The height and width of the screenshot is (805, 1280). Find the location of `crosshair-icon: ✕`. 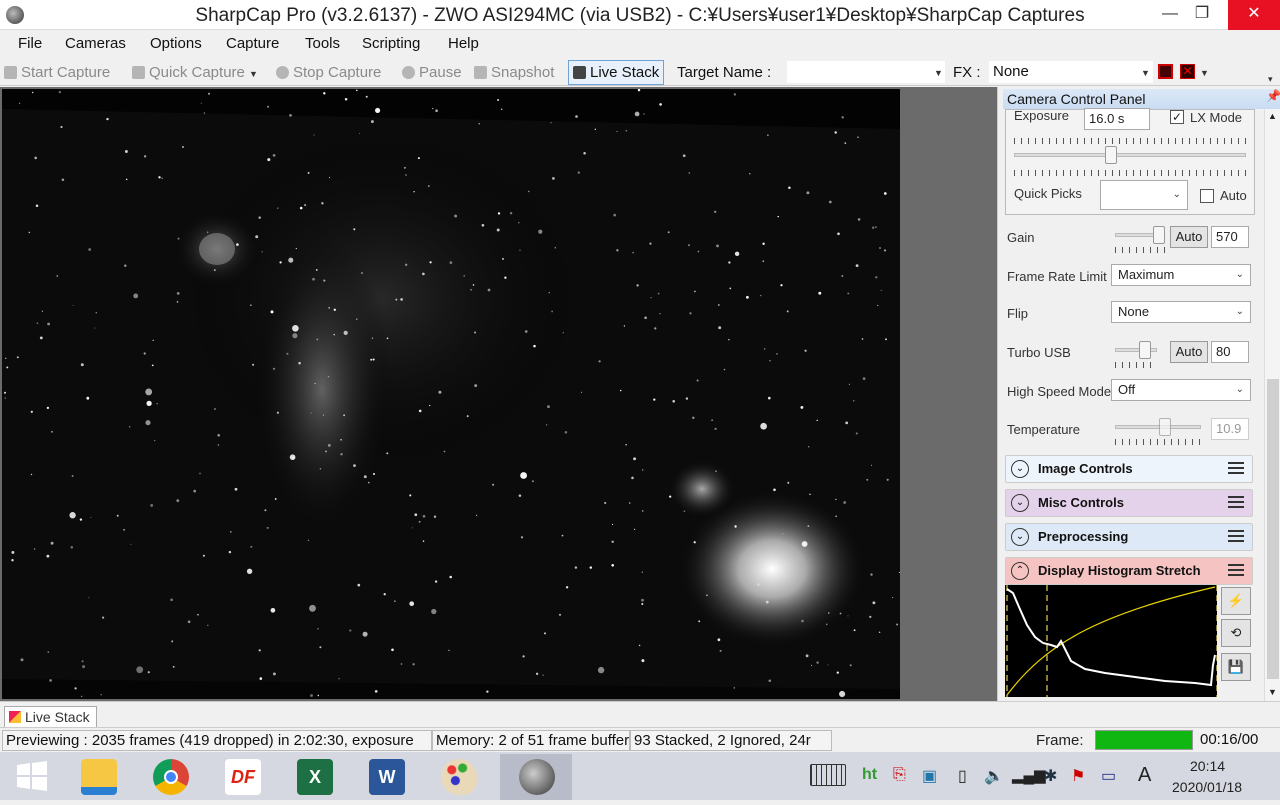

crosshair-icon: ✕ is located at coordinates (1187, 71).